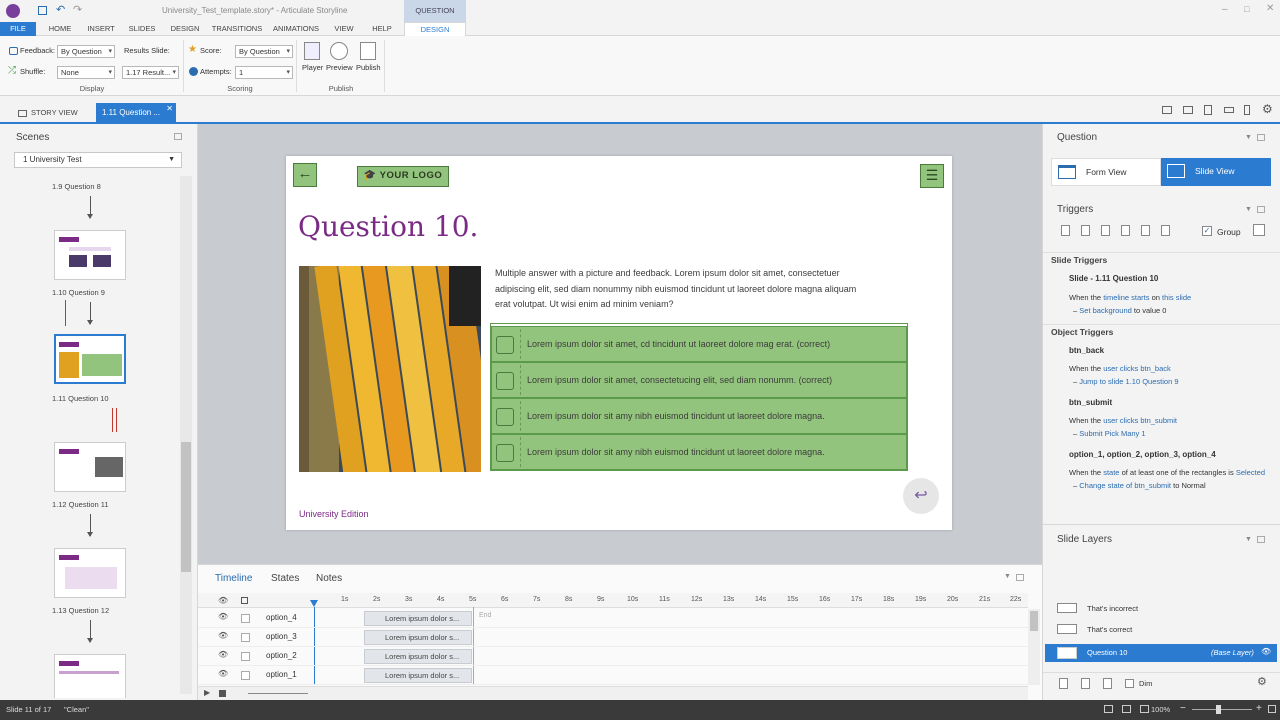 This screenshot has width=1280, height=720. What do you see at coordinates (339, 51) in the screenshot?
I see `preview-icon` at bounding box center [339, 51].